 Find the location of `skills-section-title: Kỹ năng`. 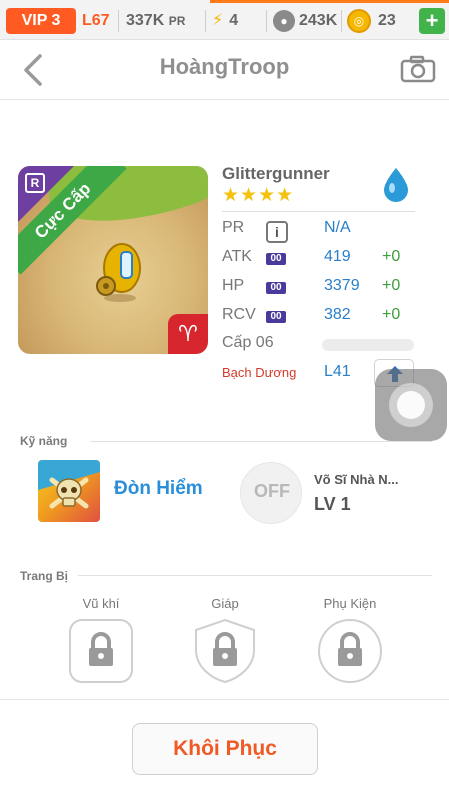

skills-section-title: Kỹ năng is located at coordinates (44, 441).